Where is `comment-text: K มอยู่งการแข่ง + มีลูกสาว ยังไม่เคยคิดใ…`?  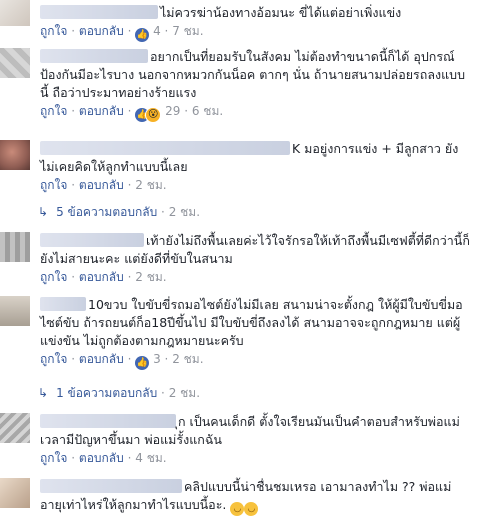 comment-text: K มอยู่งการแข่ง + มีลูกสาว ยังไม่เคยคิดใ… is located at coordinates (256, 158).